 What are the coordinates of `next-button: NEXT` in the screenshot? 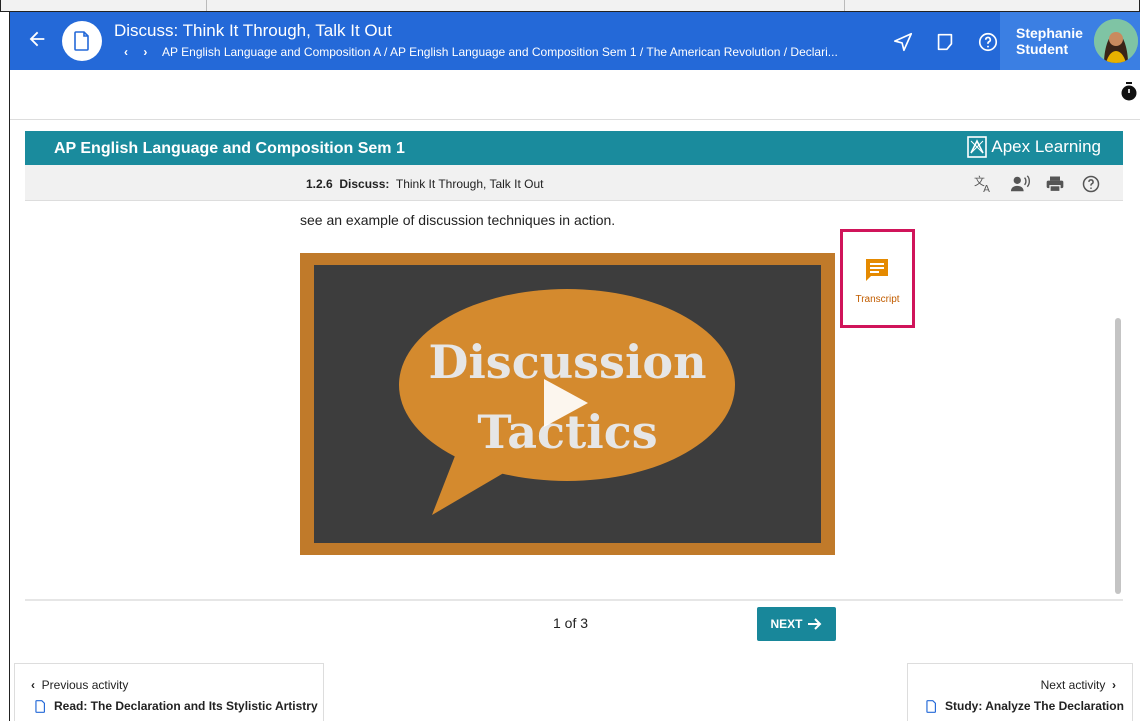 It's located at (796, 624).